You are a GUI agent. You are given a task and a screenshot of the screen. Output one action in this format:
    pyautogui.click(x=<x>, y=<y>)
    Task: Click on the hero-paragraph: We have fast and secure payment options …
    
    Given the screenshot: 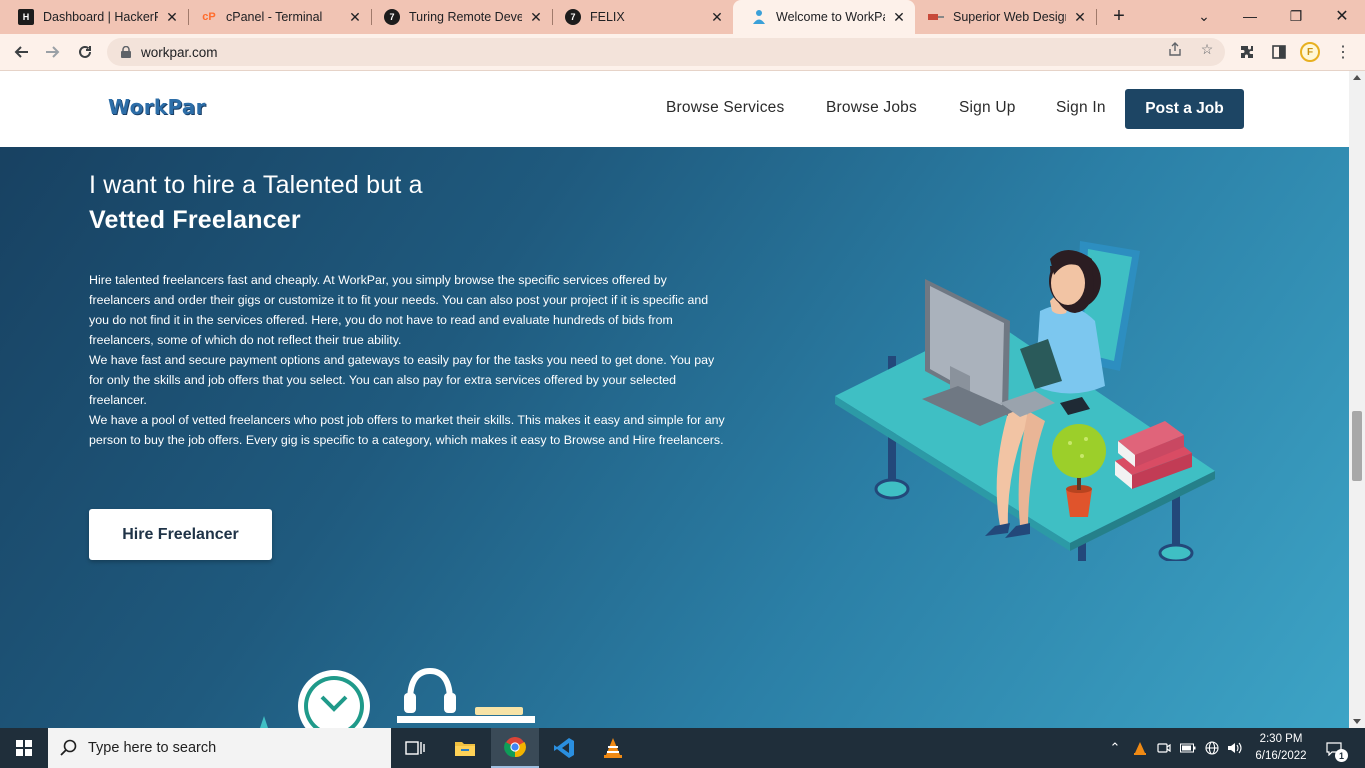 What is the action you would take?
    pyautogui.click(x=402, y=380)
    